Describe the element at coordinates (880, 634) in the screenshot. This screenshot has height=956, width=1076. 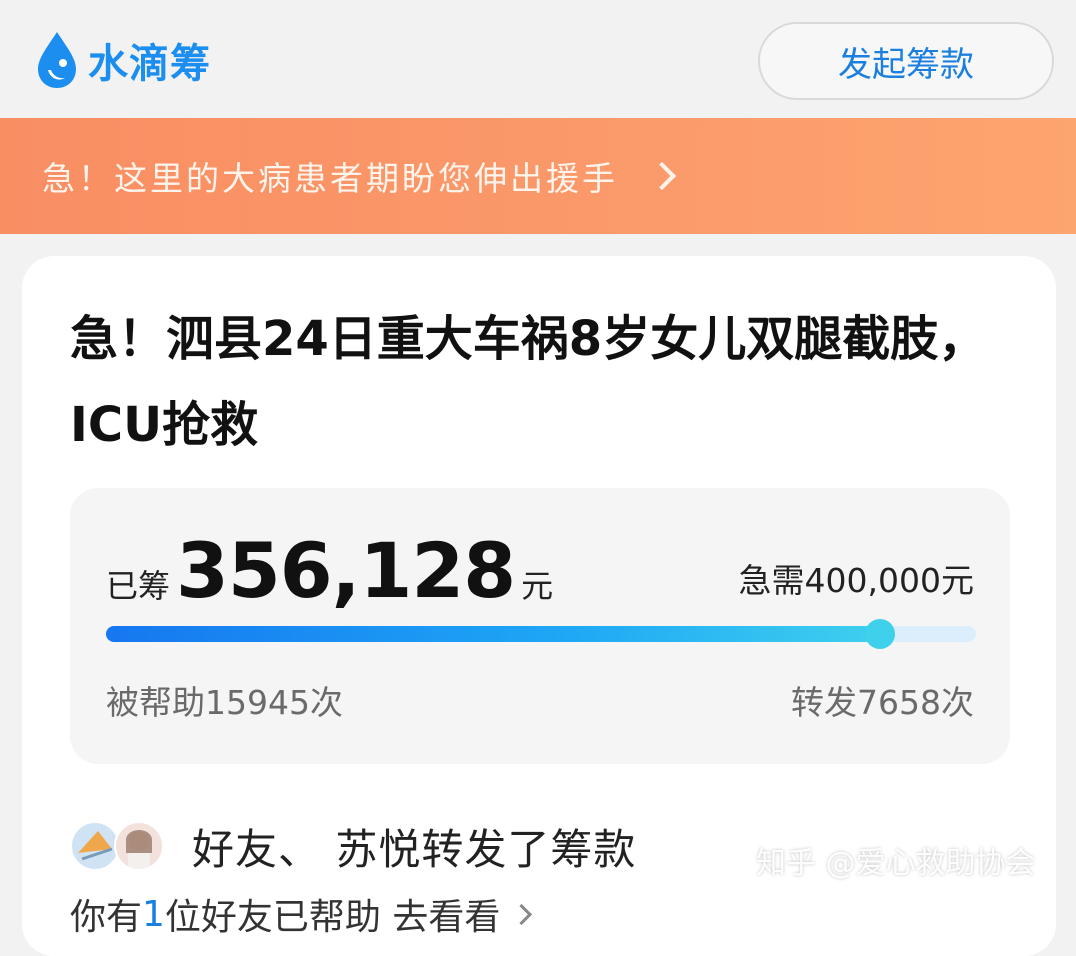
I see `progress-knob` at that location.